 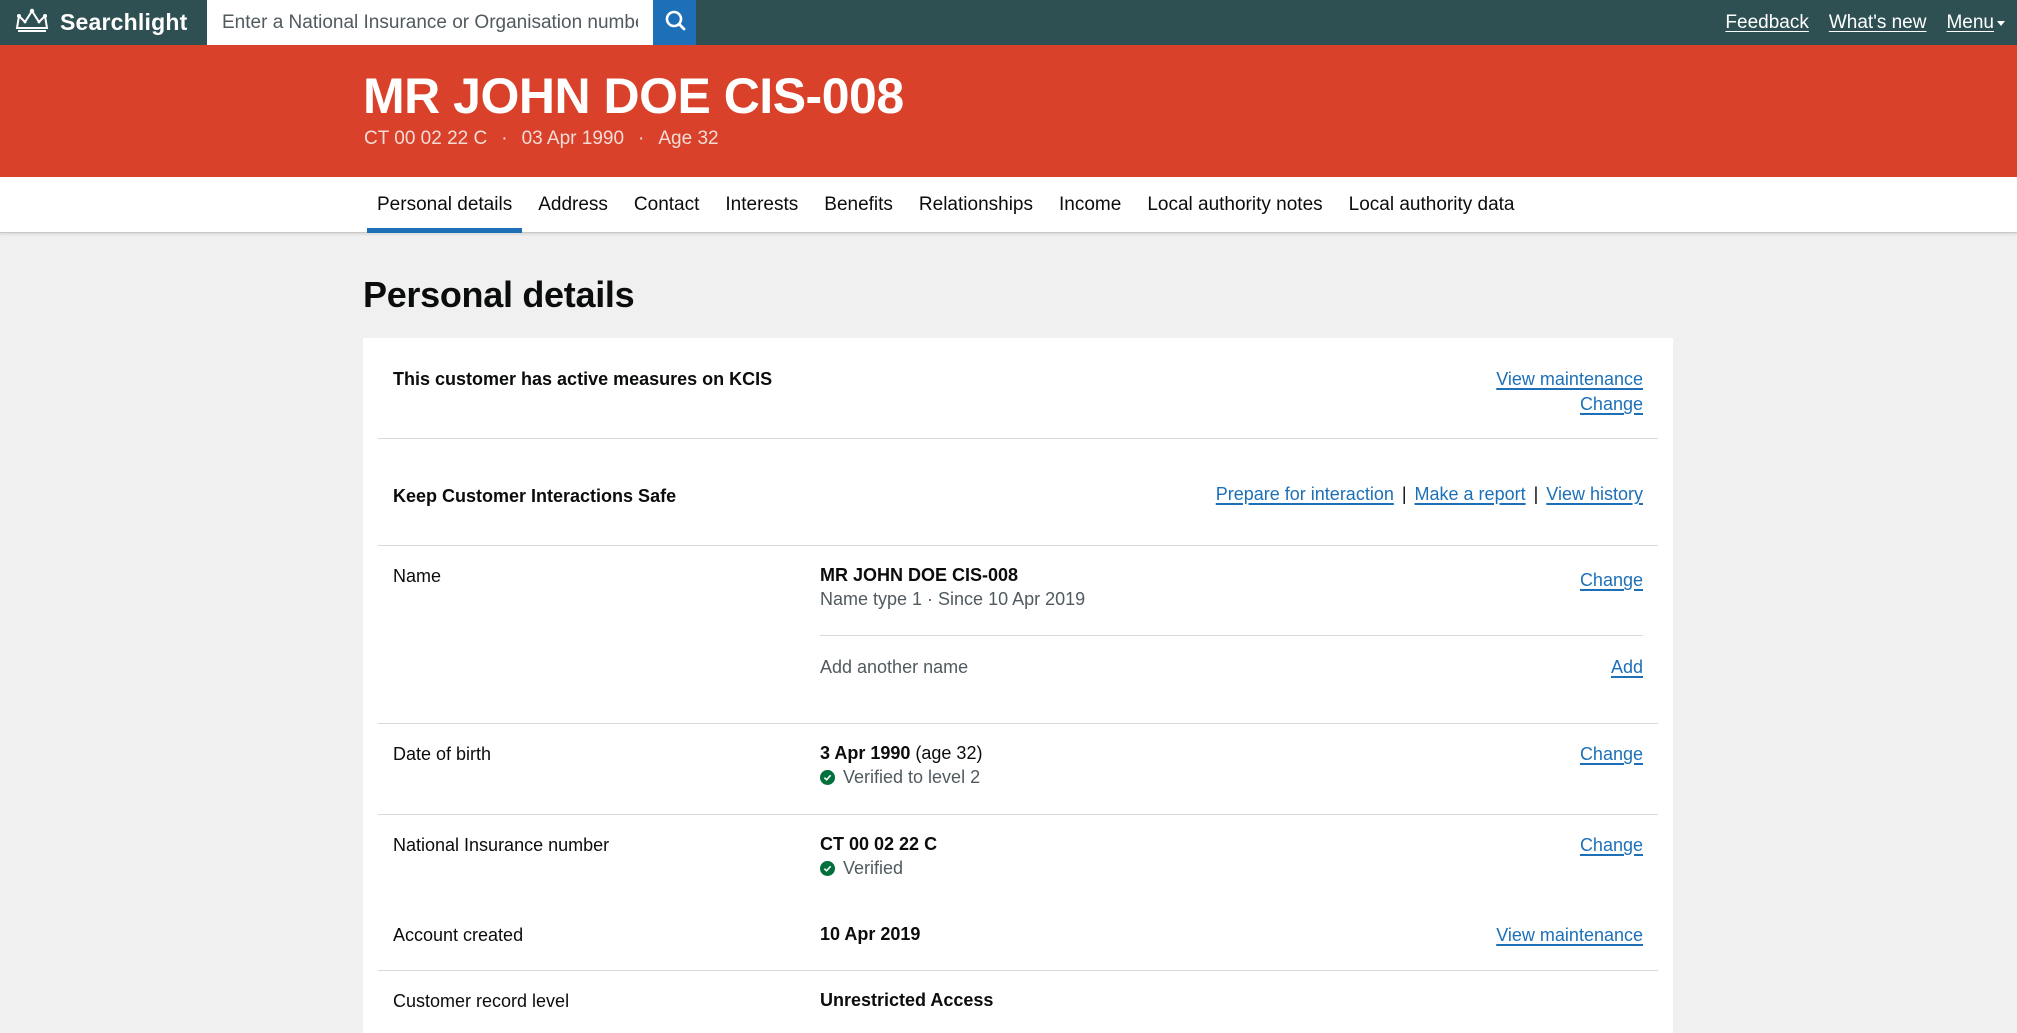 What do you see at coordinates (499, 294) in the screenshot?
I see `page-title: Personal details` at bounding box center [499, 294].